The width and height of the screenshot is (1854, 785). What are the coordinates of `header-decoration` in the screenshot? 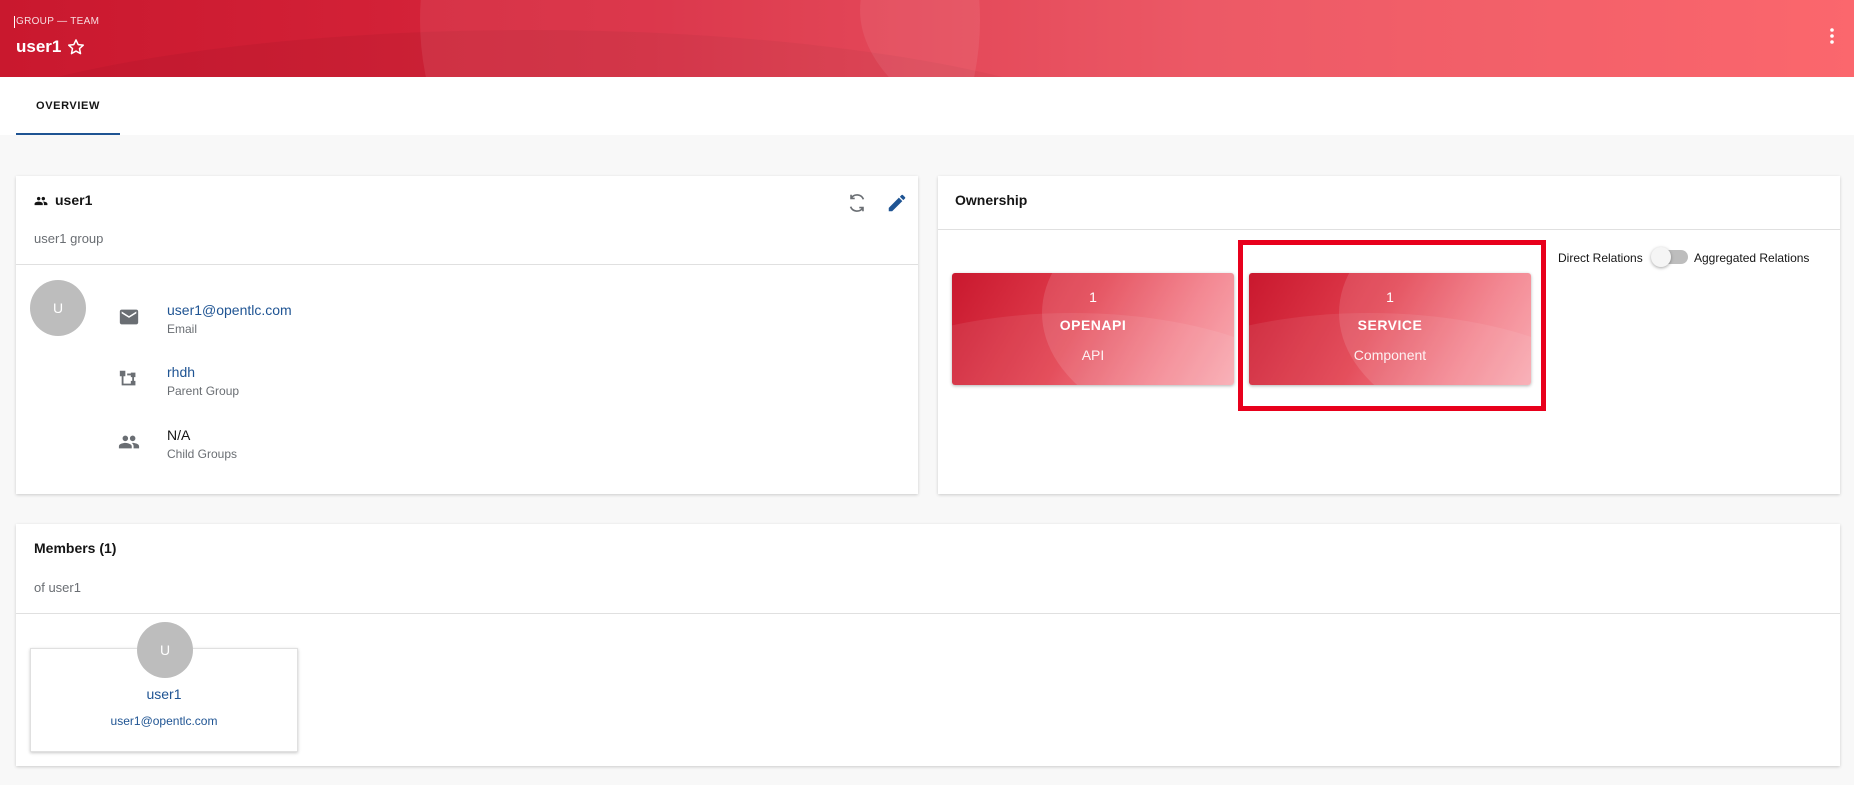 It's located at (1357, 38).